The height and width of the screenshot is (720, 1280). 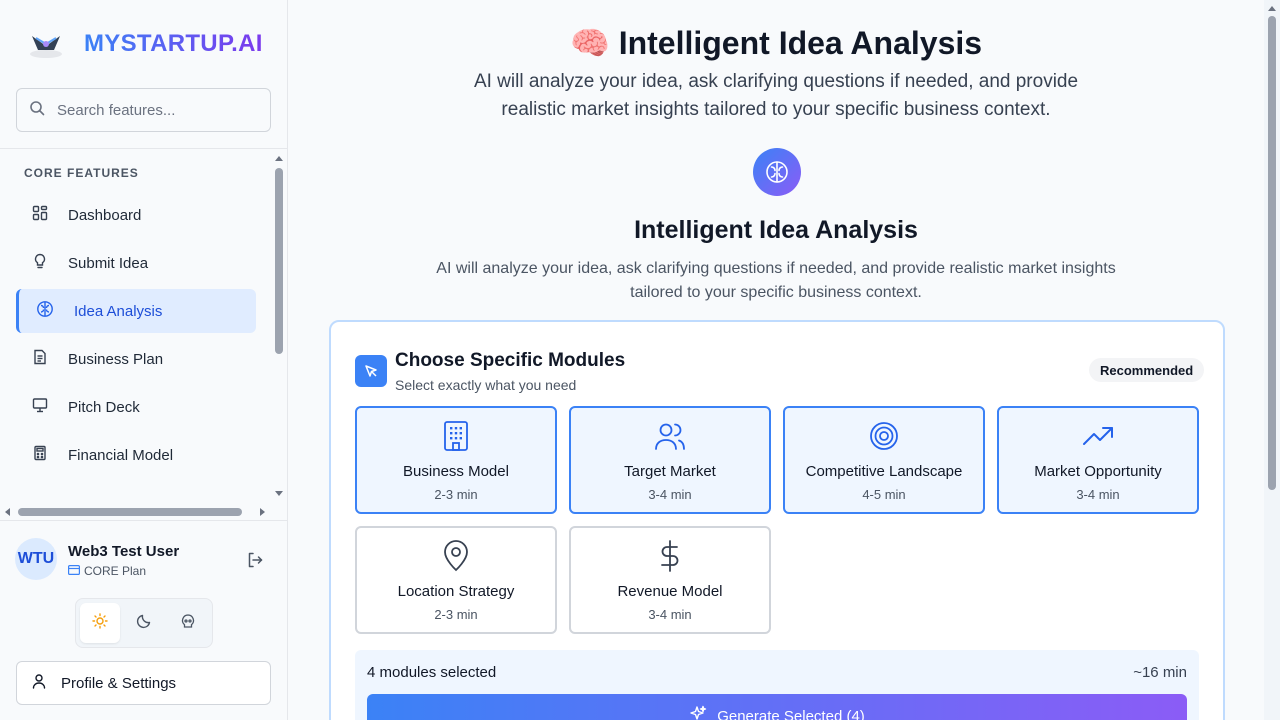 I want to click on module-title: Revenue Model, so click(x=670, y=591).